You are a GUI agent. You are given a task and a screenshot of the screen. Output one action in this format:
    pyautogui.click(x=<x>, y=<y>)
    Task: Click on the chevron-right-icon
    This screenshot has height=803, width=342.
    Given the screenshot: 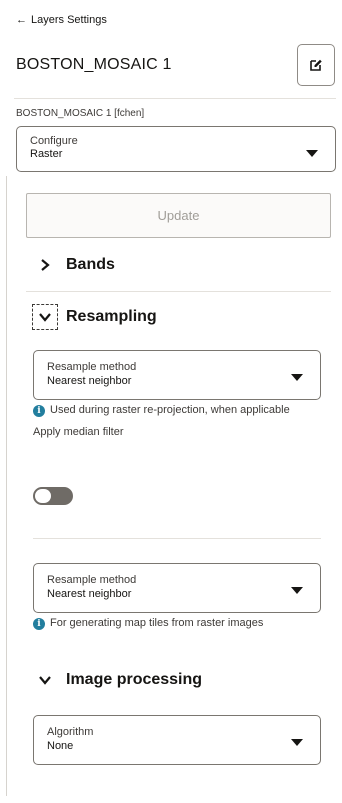 What is the action you would take?
    pyautogui.click(x=45, y=265)
    